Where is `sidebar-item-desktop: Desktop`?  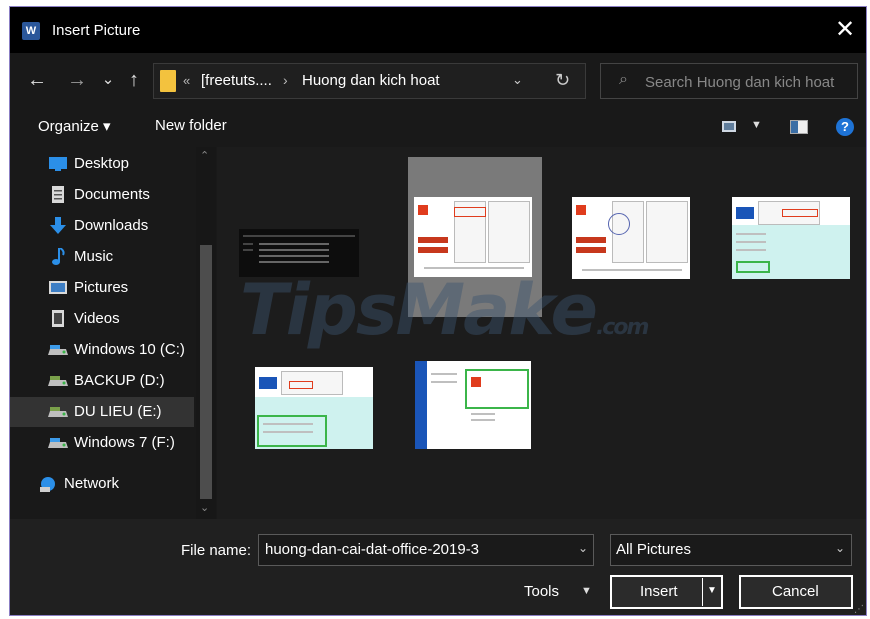 sidebar-item-desktop: Desktop is located at coordinates (102, 164).